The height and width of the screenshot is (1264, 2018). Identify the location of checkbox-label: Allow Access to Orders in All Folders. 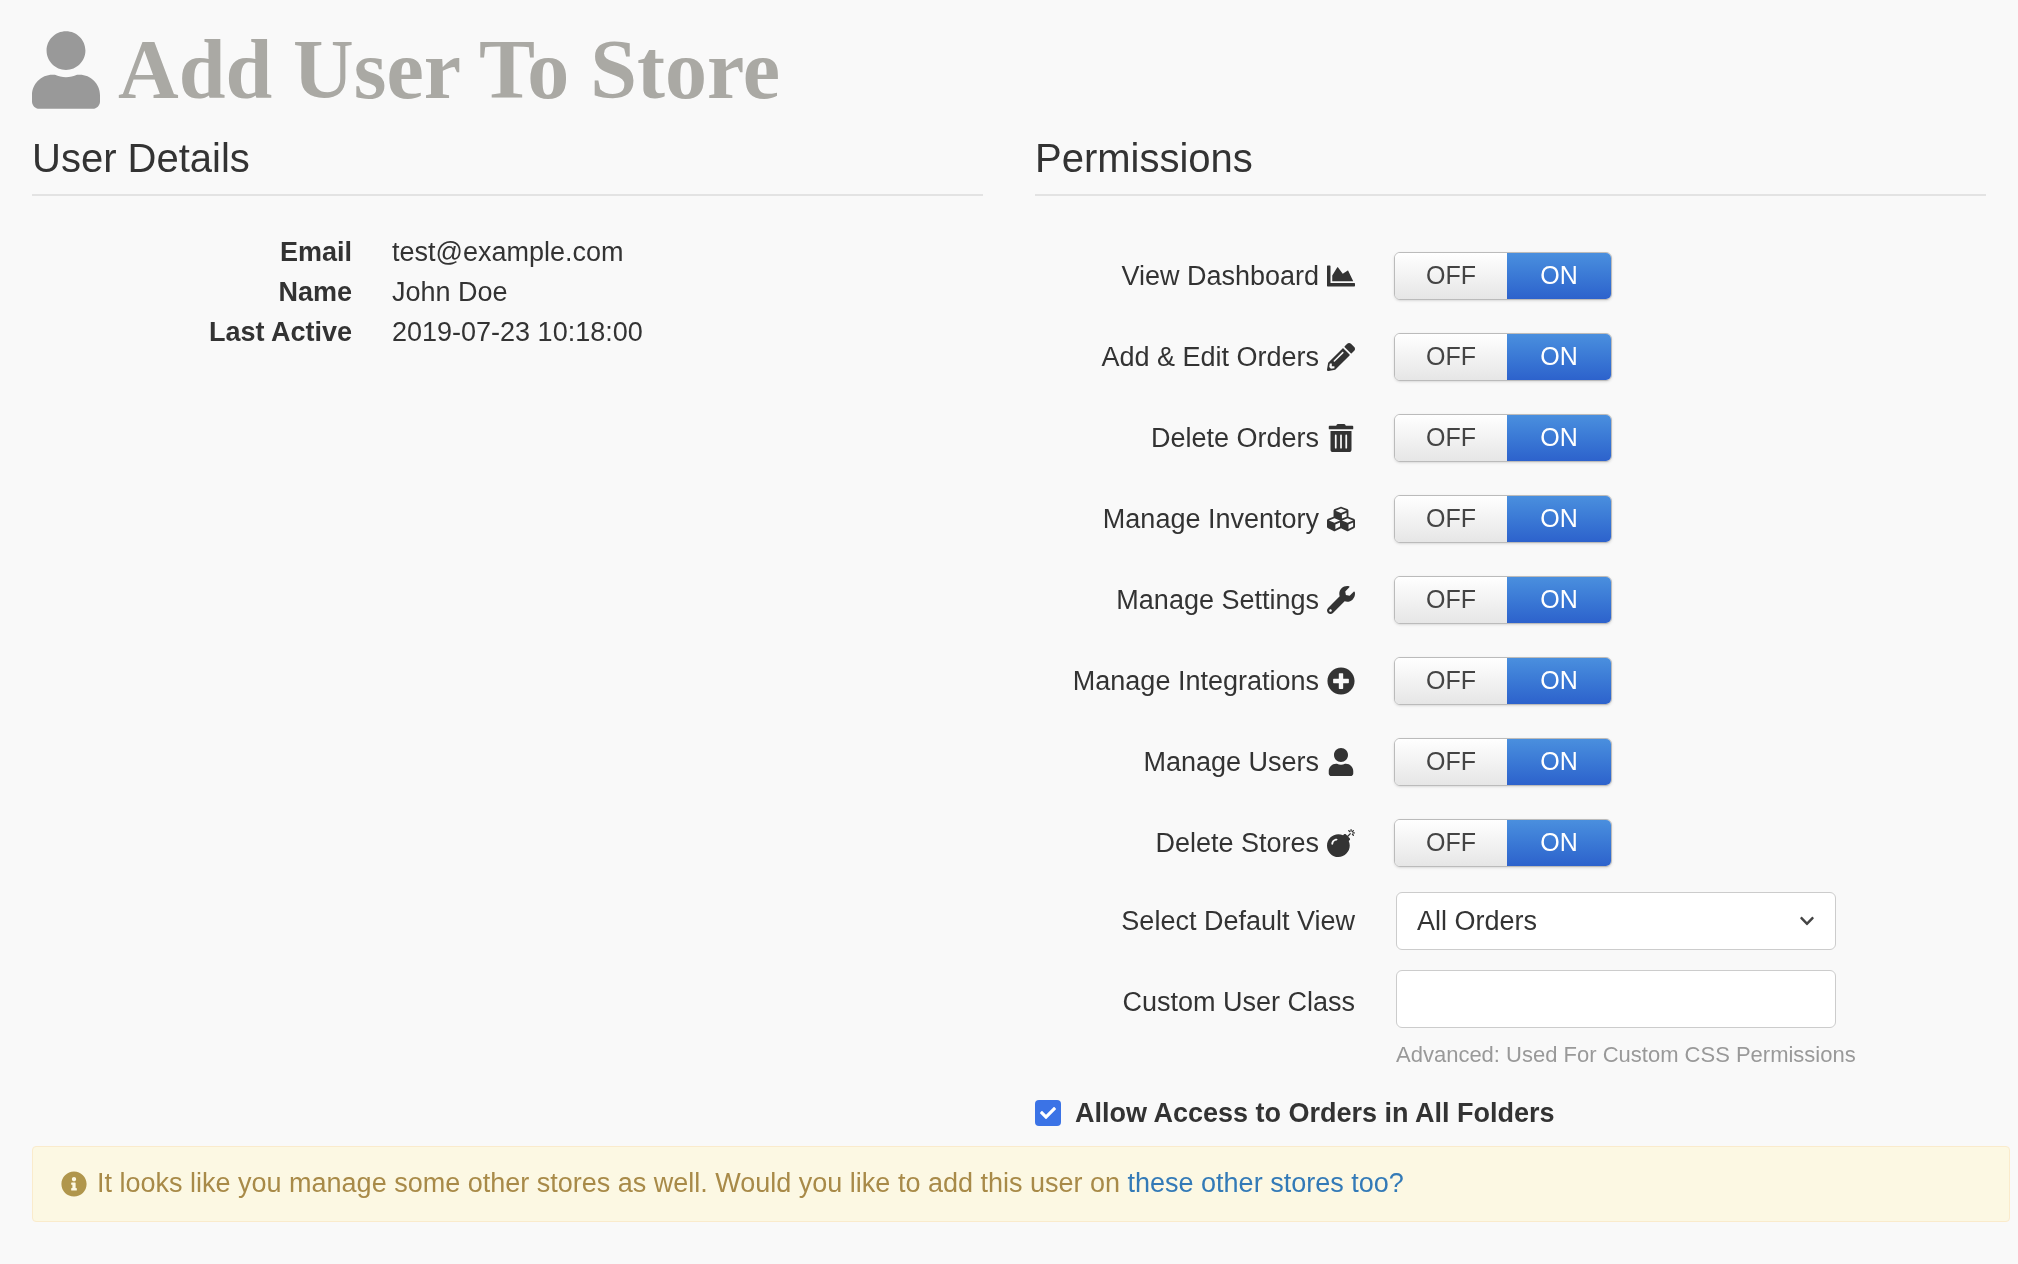
(1315, 1113).